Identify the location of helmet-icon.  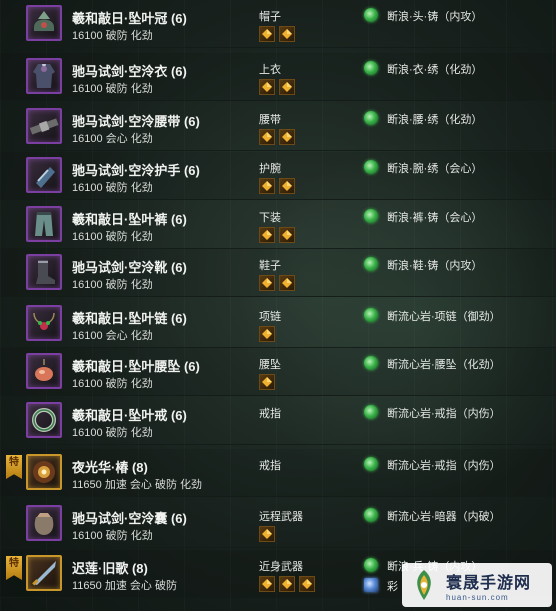
(44, 23).